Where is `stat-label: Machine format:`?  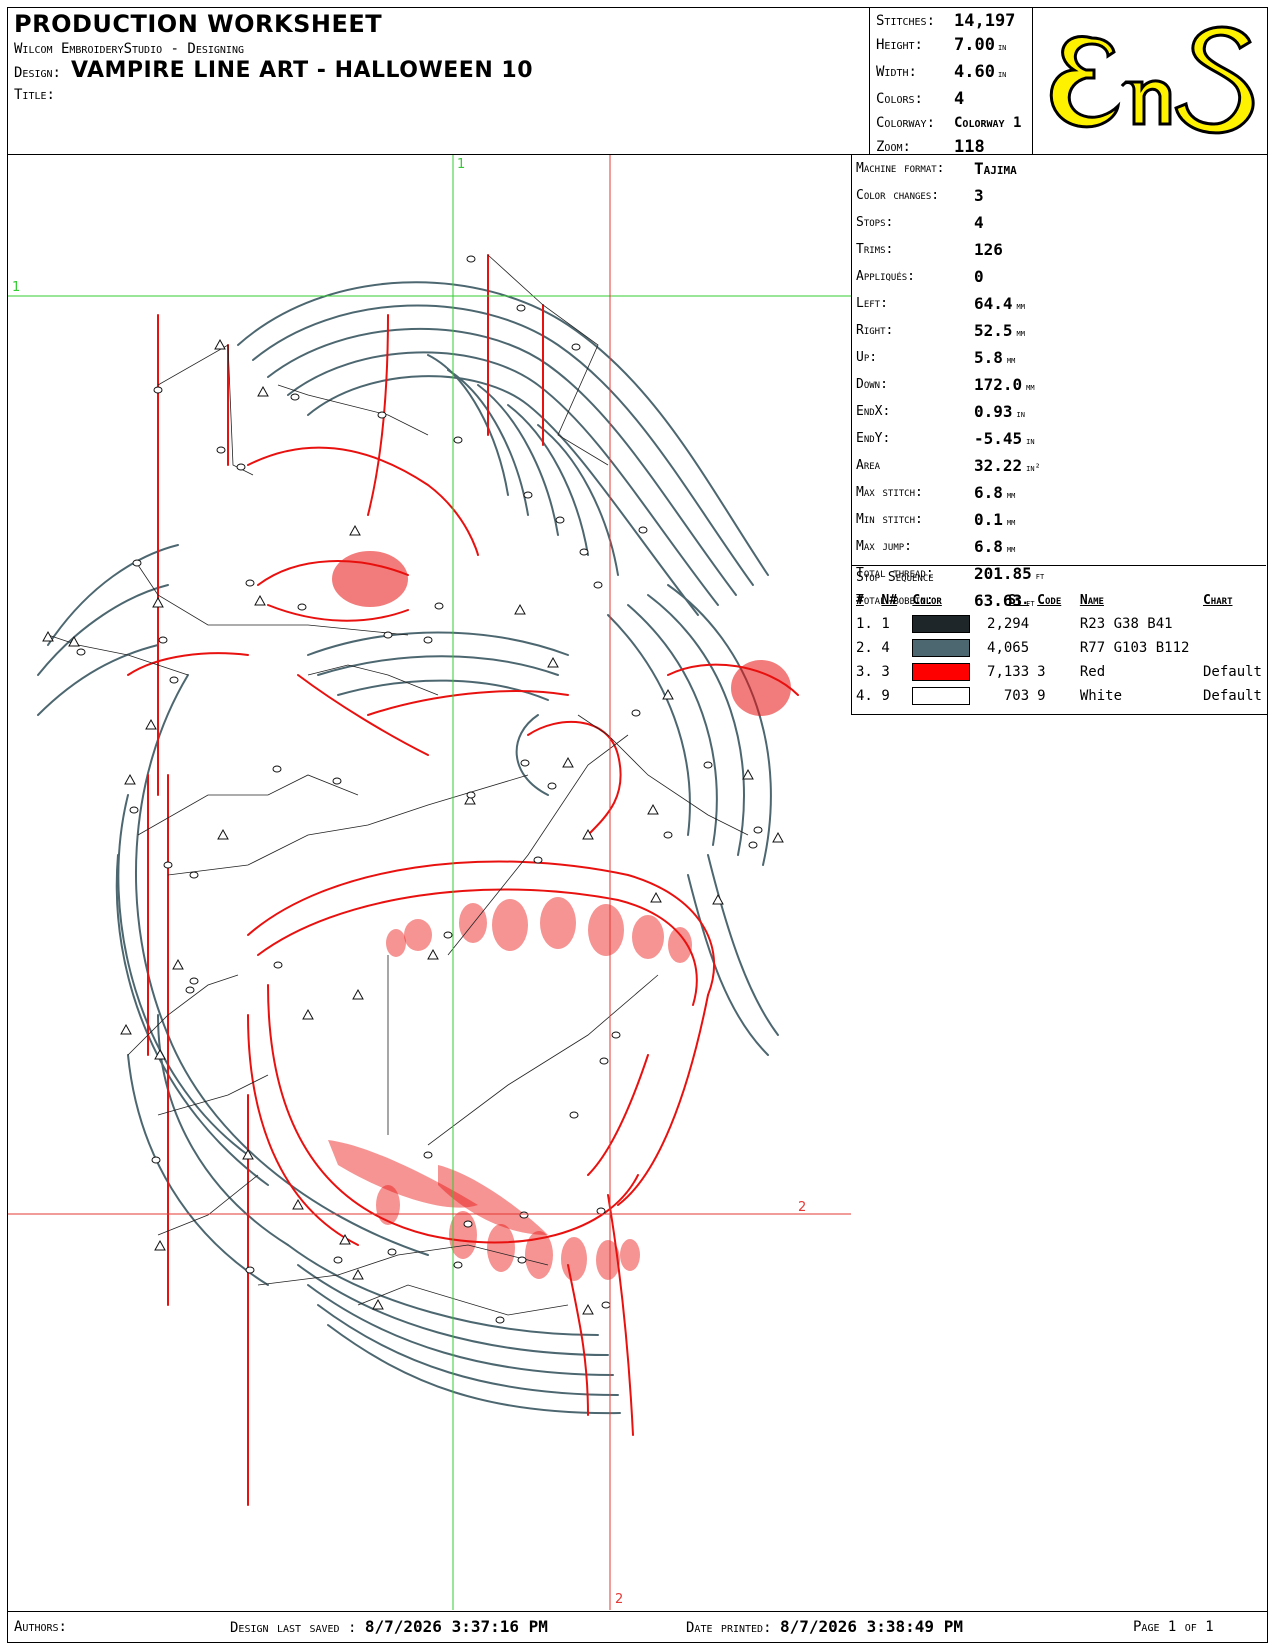
stat-label: Machine format: is located at coordinates (900, 168).